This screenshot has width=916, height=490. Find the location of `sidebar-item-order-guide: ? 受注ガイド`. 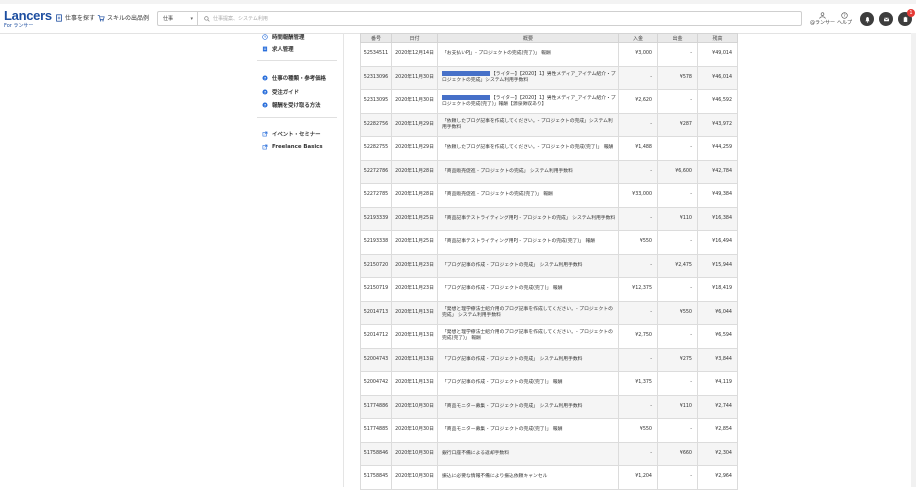

sidebar-item-order-guide: ? 受注ガイド is located at coordinates (280, 92).